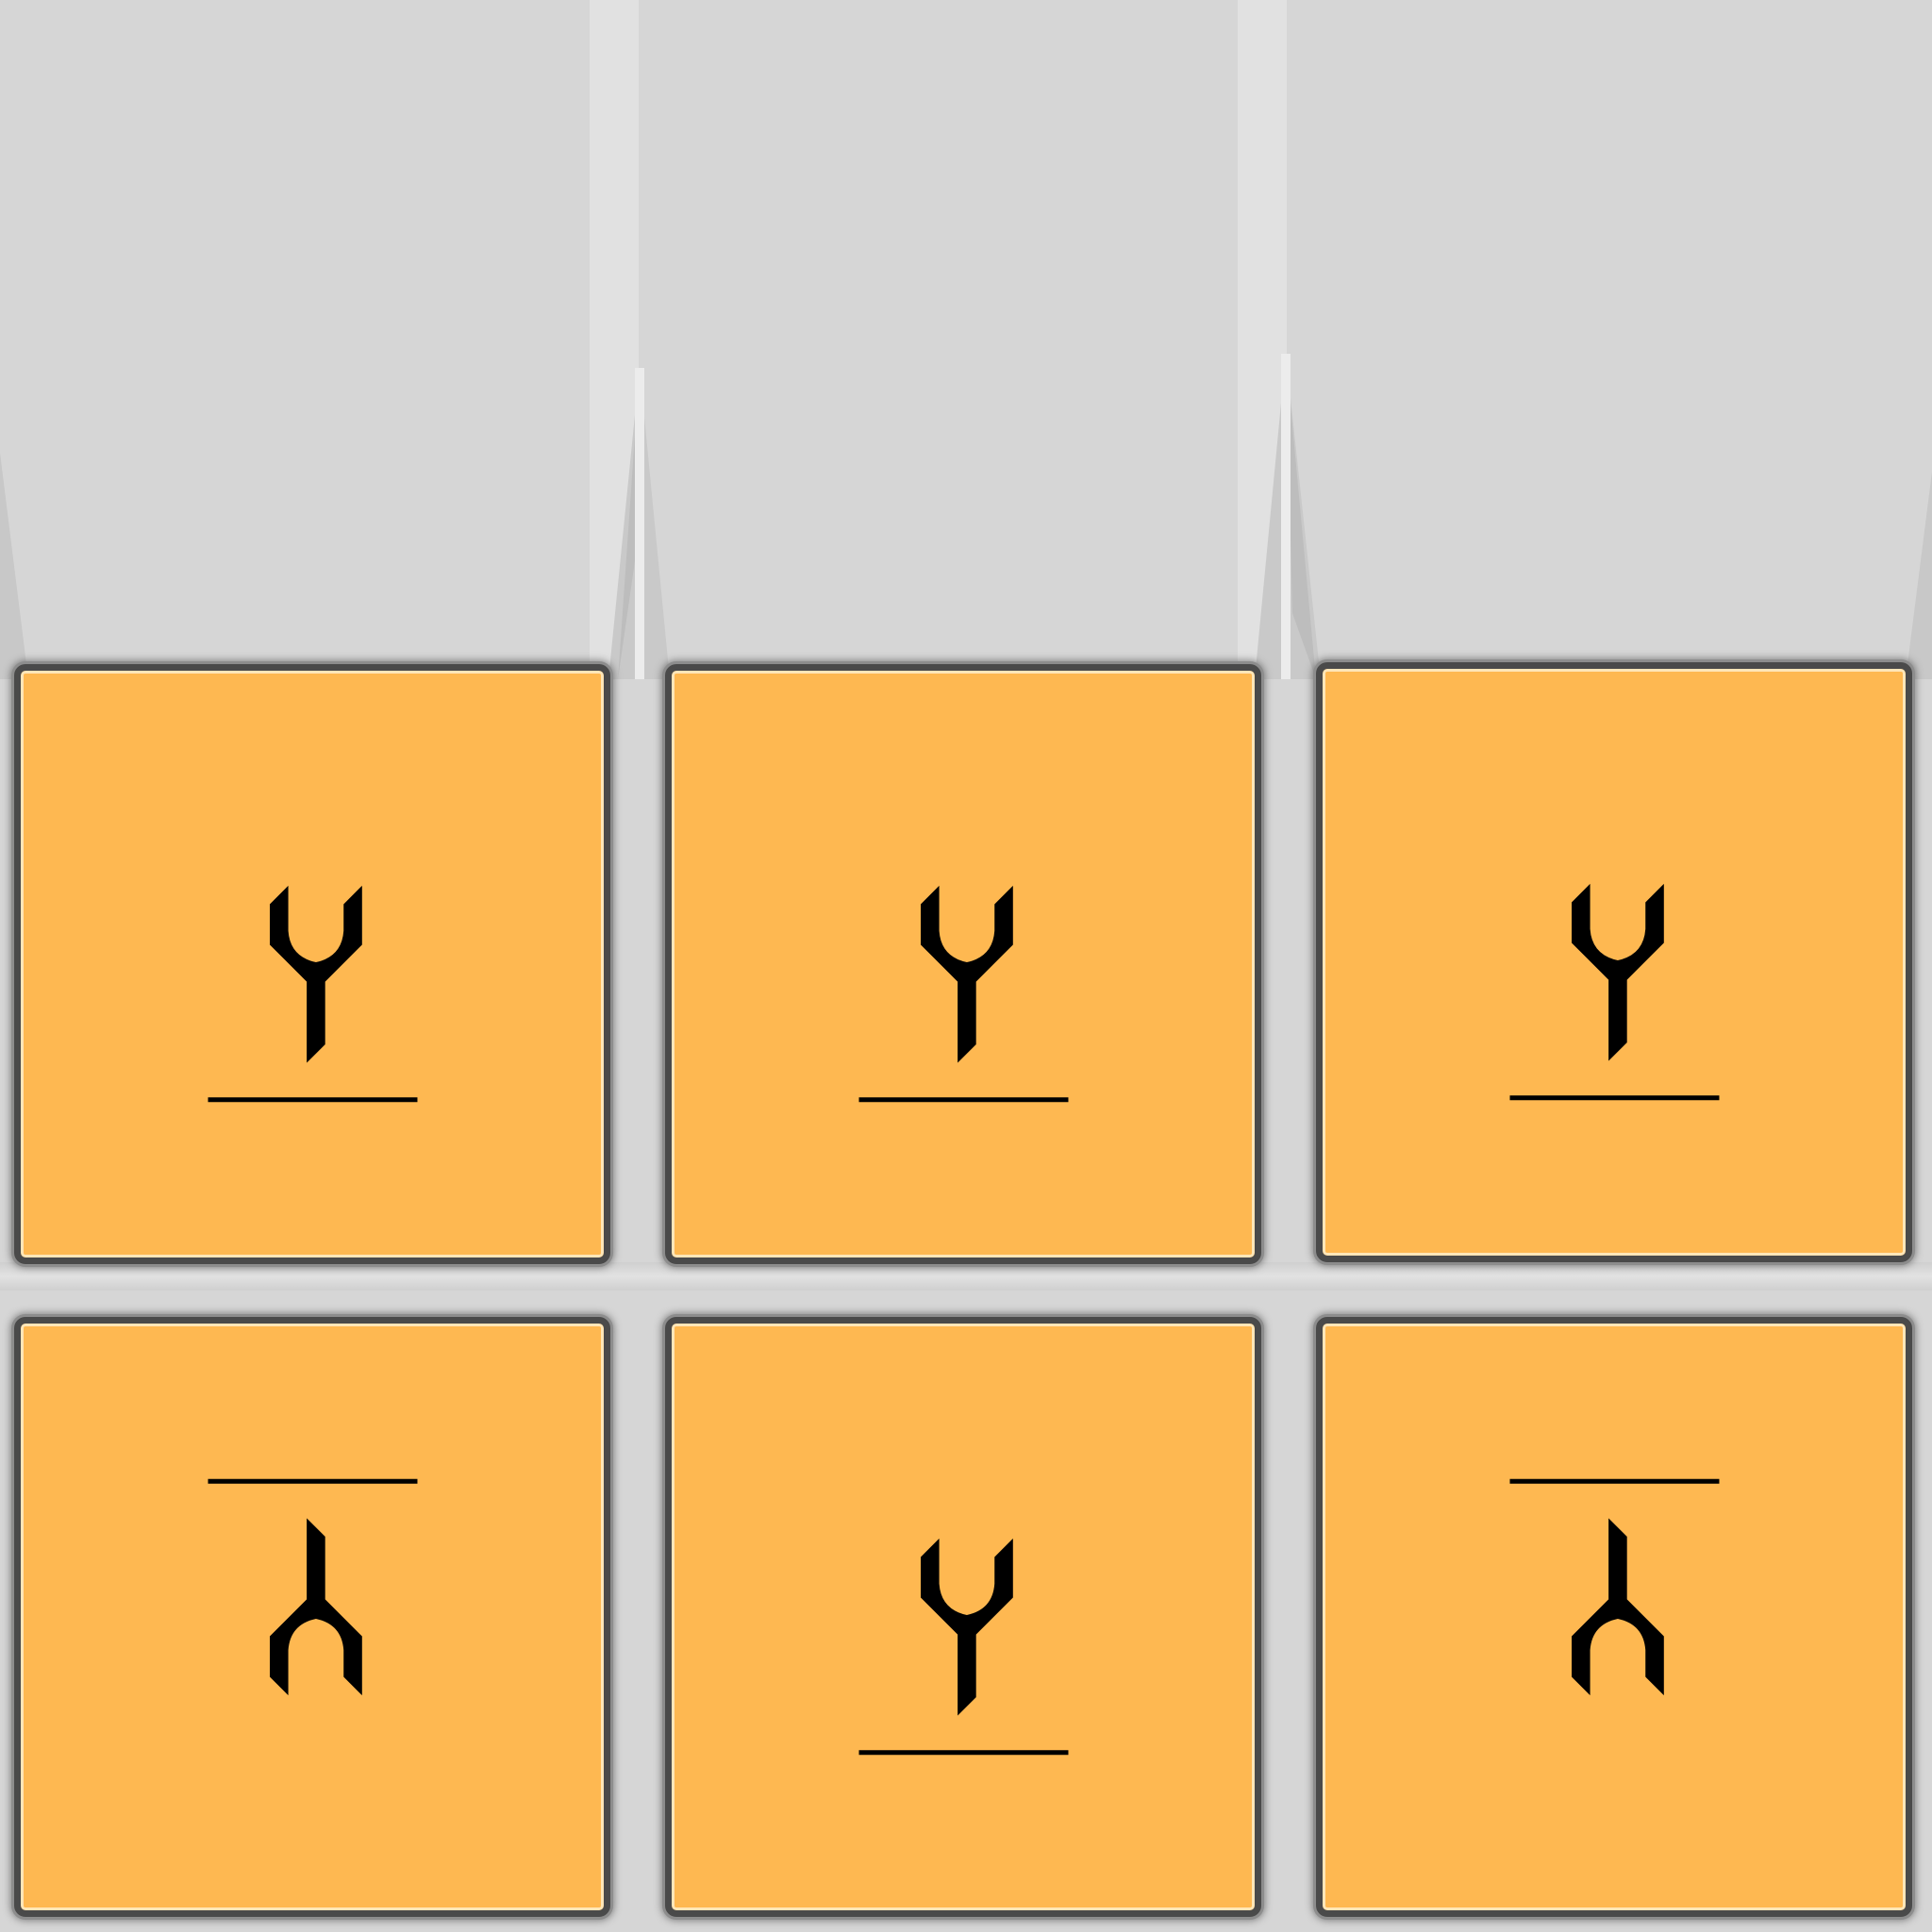  I want to click on tile-r2-c1, so click(312, 1617).